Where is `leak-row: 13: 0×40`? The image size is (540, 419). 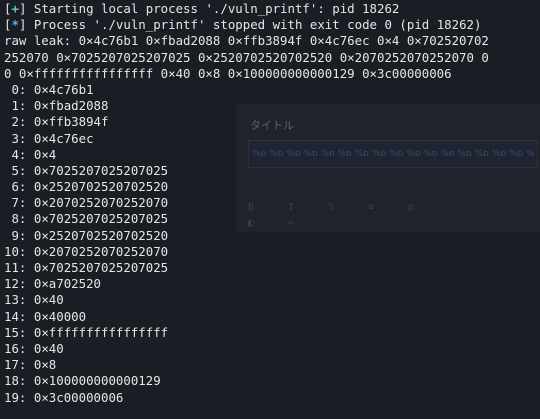 leak-row: 13: 0×40 is located at coordinates (272, 300).